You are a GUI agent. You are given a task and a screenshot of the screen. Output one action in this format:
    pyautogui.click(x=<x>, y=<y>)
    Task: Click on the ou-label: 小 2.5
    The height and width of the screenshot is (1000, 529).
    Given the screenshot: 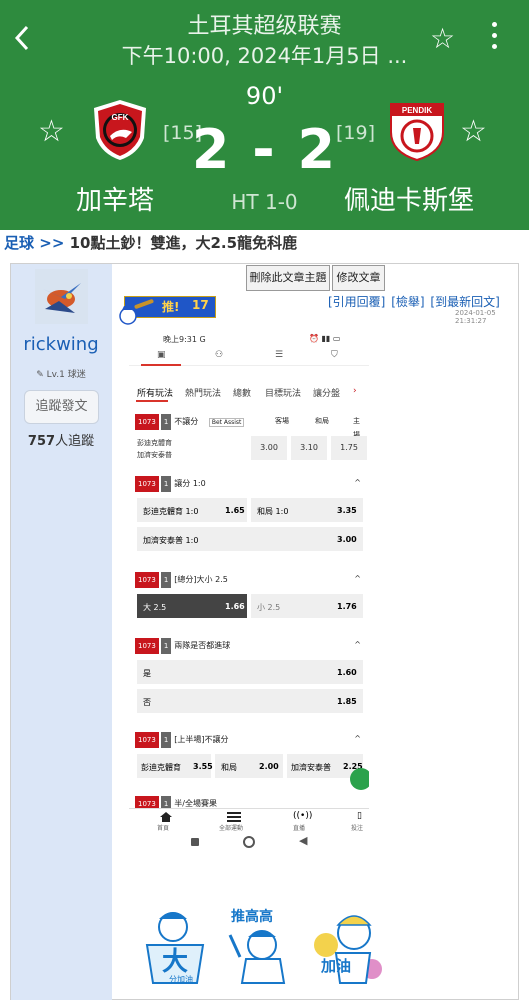 What is the action you would take?
    pyautogui.click(x=269, y=607)
    